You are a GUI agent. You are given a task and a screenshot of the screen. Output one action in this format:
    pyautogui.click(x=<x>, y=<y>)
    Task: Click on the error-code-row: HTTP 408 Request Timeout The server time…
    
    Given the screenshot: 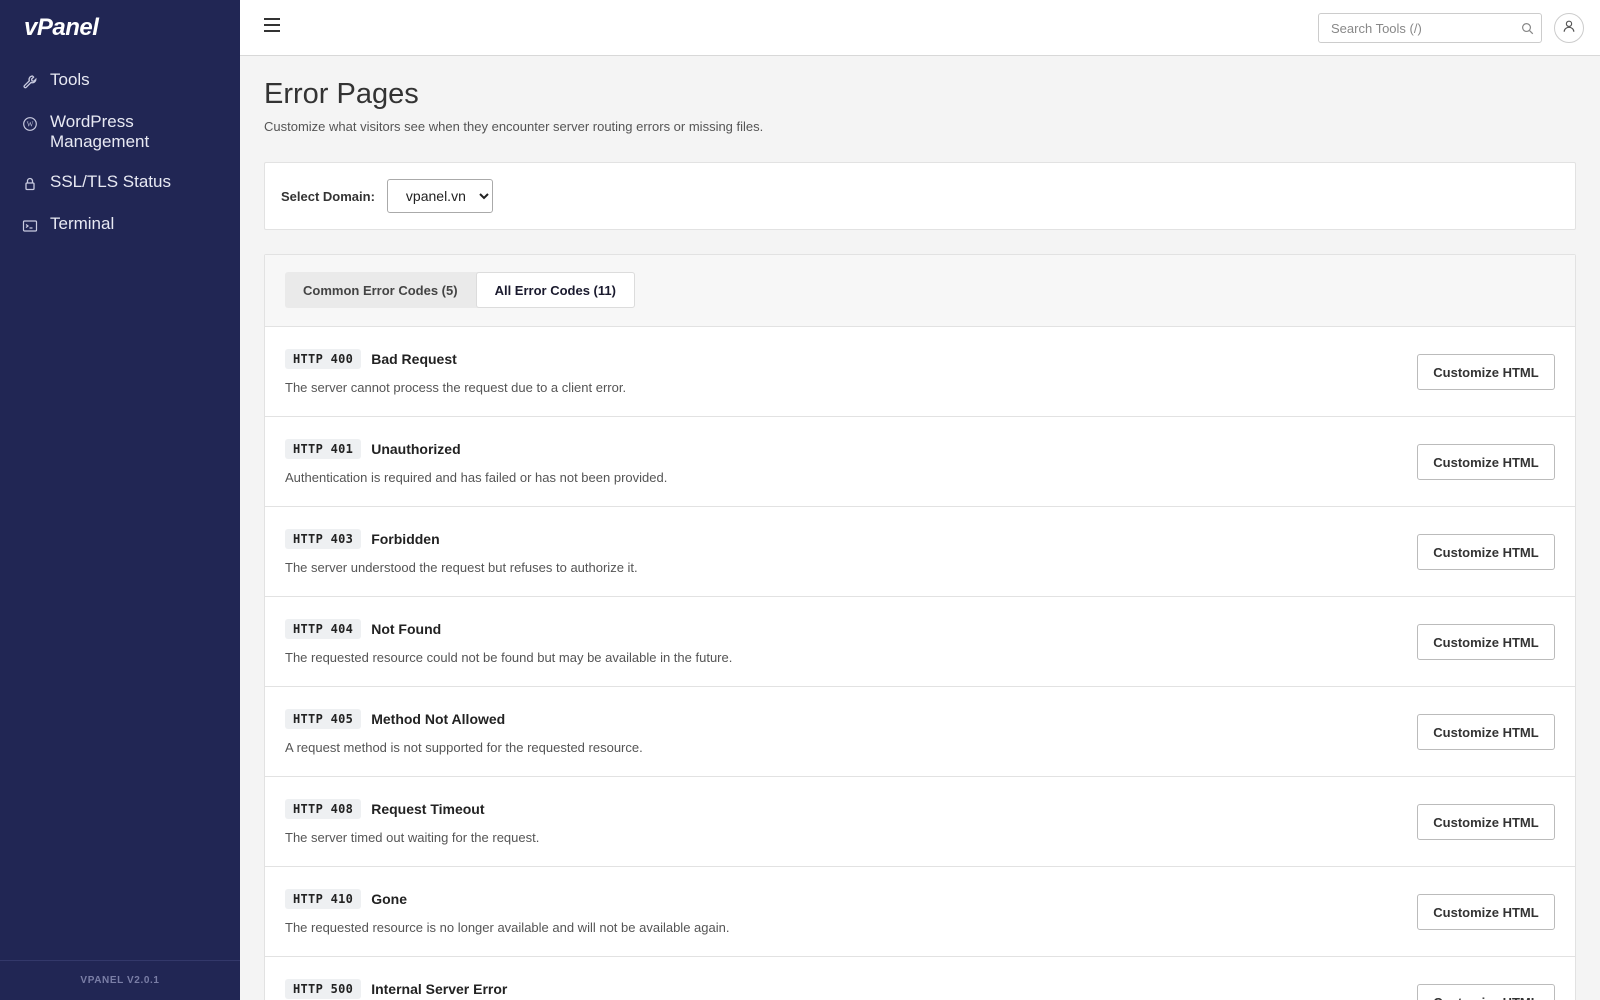 What is the action you would take?
    pyautogui.click(x=920, y=822)
    